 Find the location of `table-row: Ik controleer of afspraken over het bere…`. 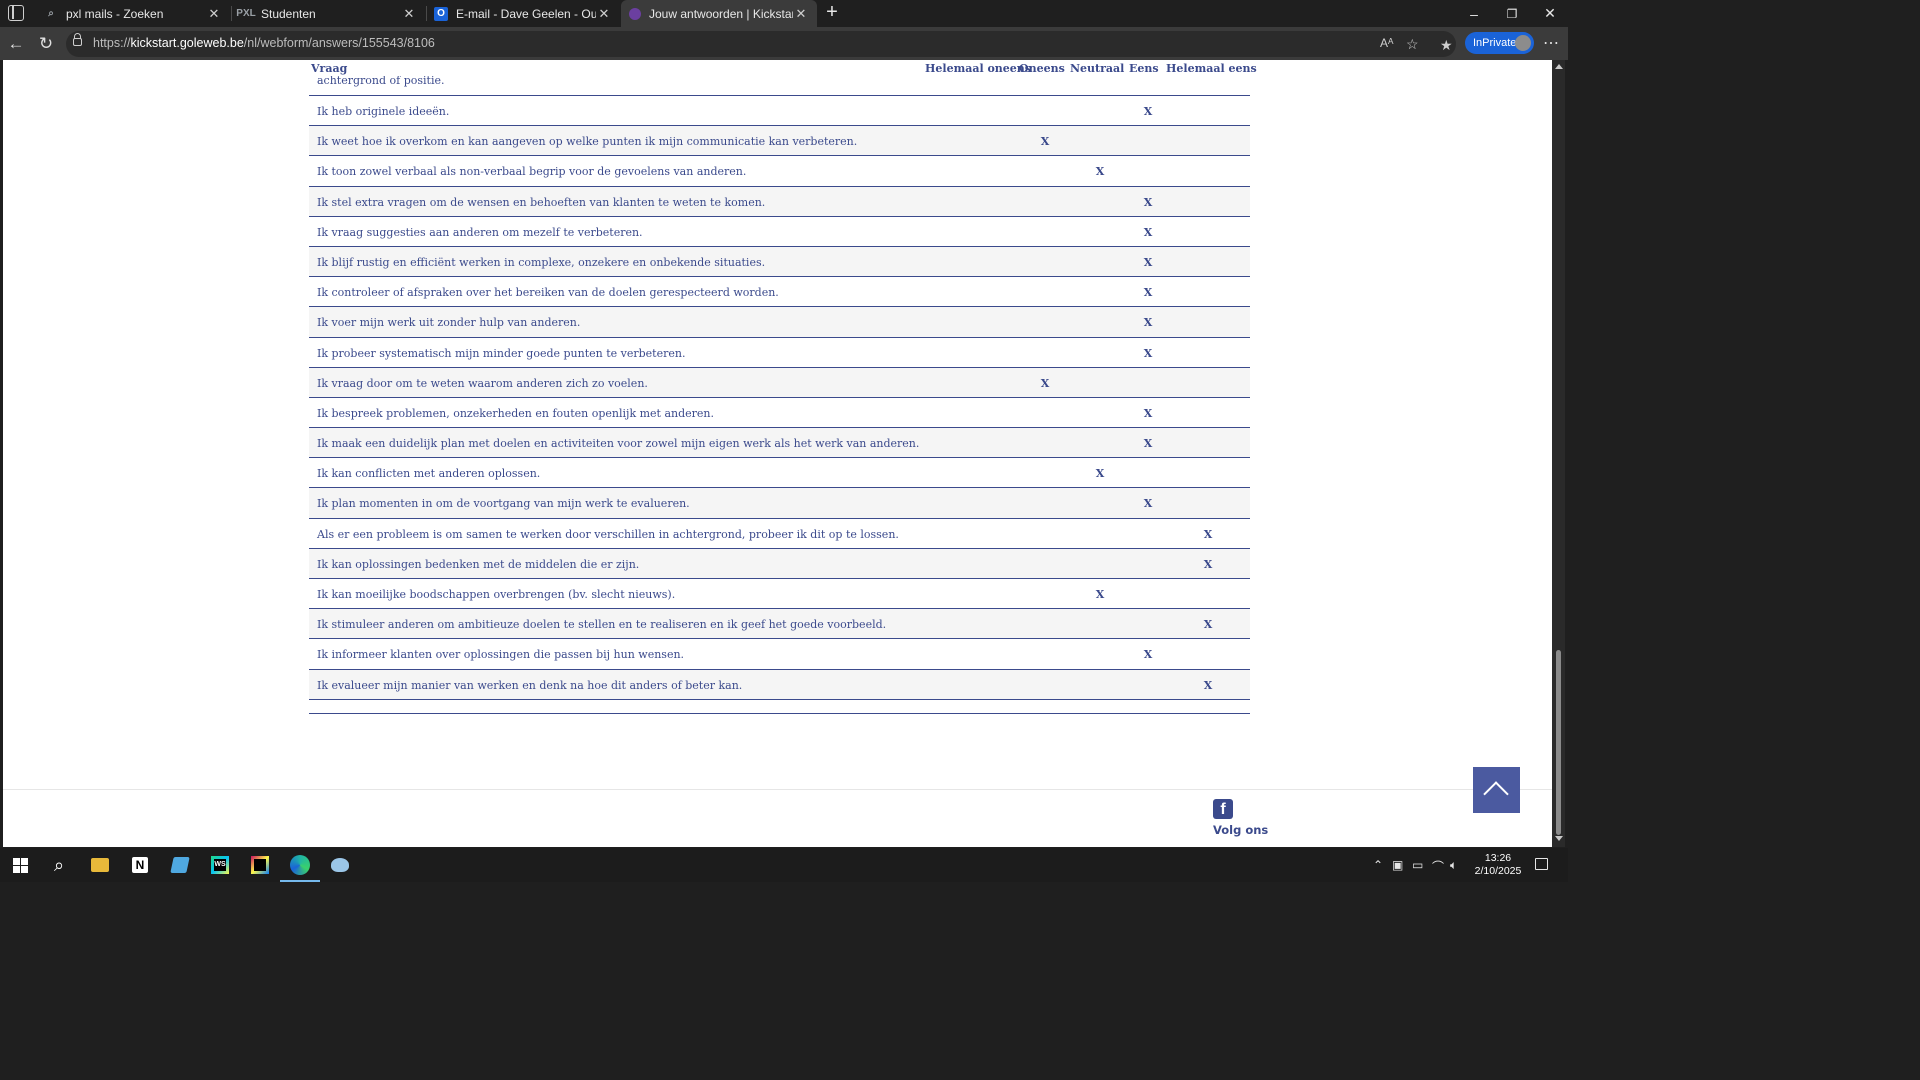

table-row: Ik controleer of afspraken over het bere… is located at coordinates (779, 292).